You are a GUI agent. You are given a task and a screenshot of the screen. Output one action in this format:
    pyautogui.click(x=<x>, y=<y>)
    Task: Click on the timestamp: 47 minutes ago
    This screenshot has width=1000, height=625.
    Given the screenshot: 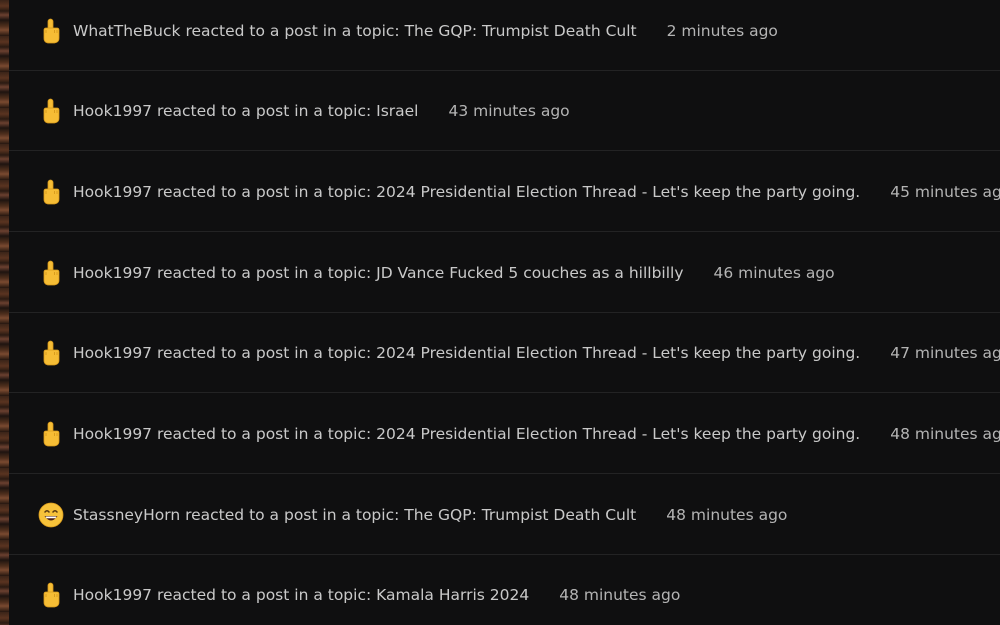 What is the action you would take?
    pyautogui.click(x=945, y=353)
    